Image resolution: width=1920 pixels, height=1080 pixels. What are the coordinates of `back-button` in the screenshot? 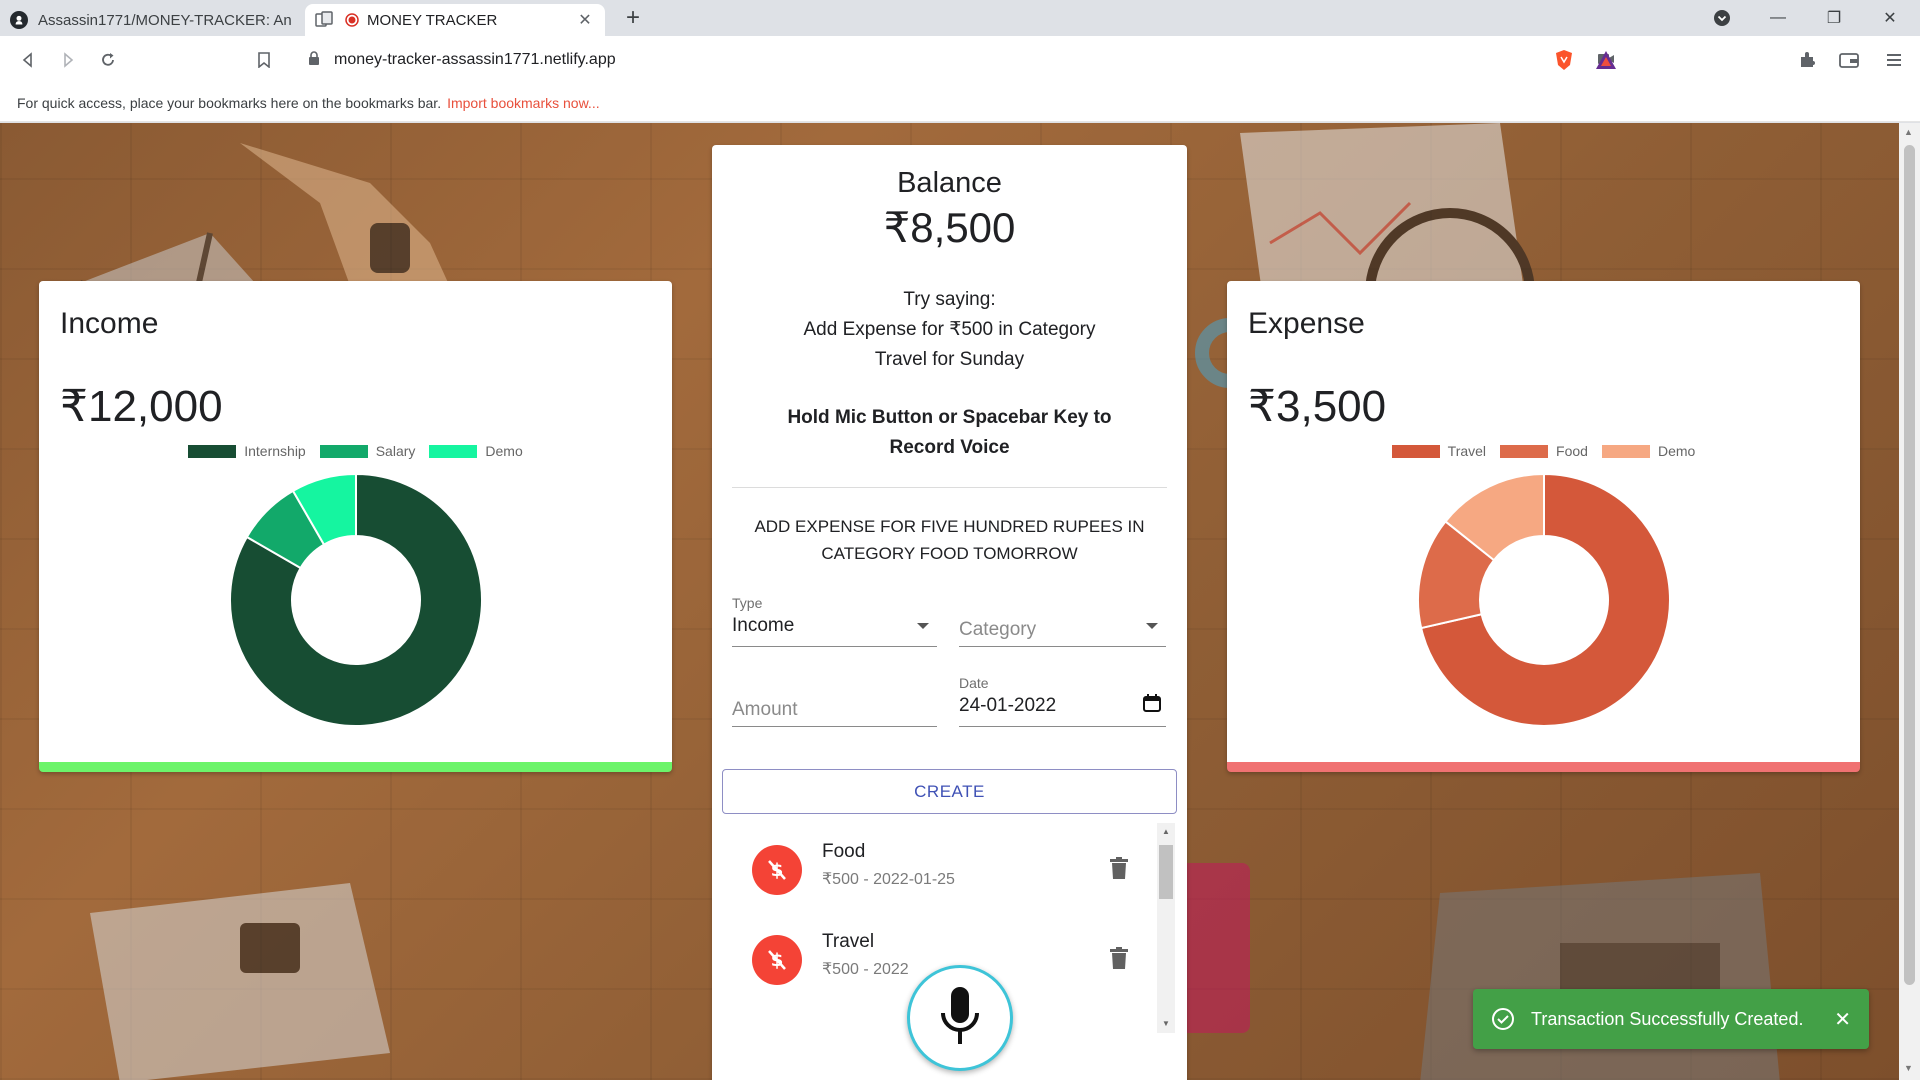 It's located at (28, 60).